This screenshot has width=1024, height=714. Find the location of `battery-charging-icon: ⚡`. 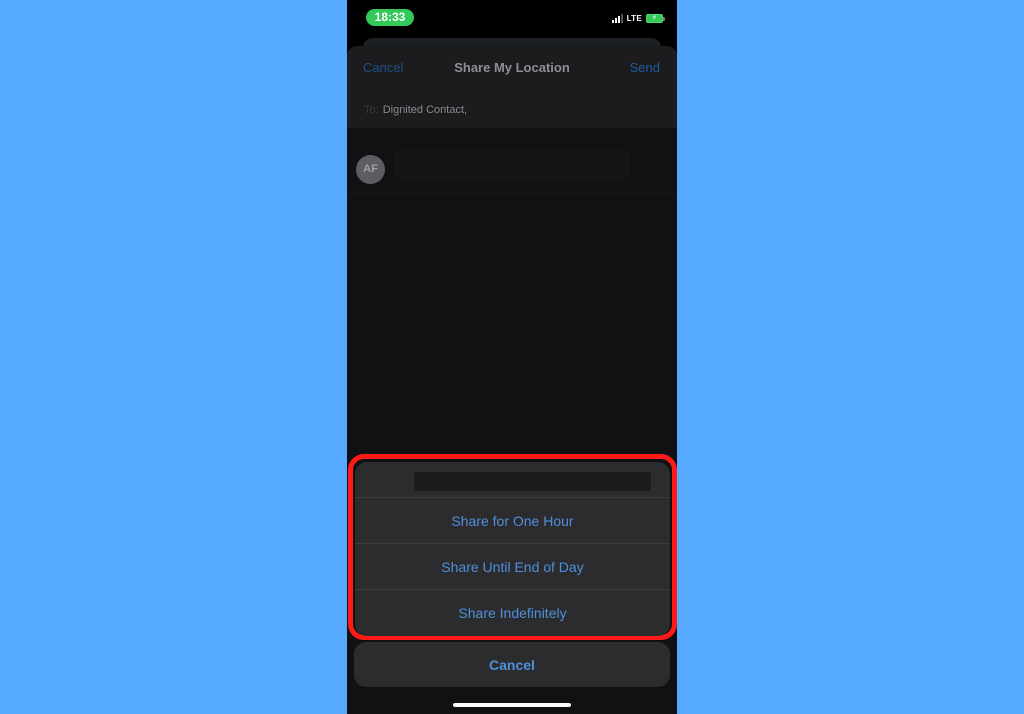

battery-charging-icon: ⚡ is located at coordinates (655, 18).